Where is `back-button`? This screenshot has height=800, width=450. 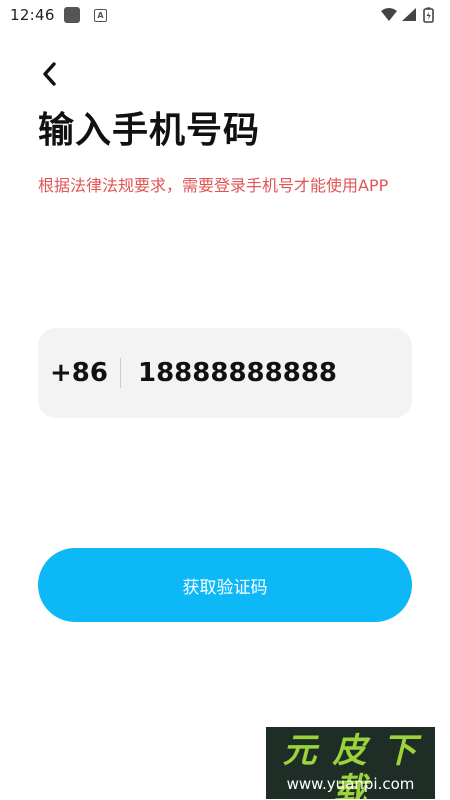 back-button is located at coordinates (54, 74).